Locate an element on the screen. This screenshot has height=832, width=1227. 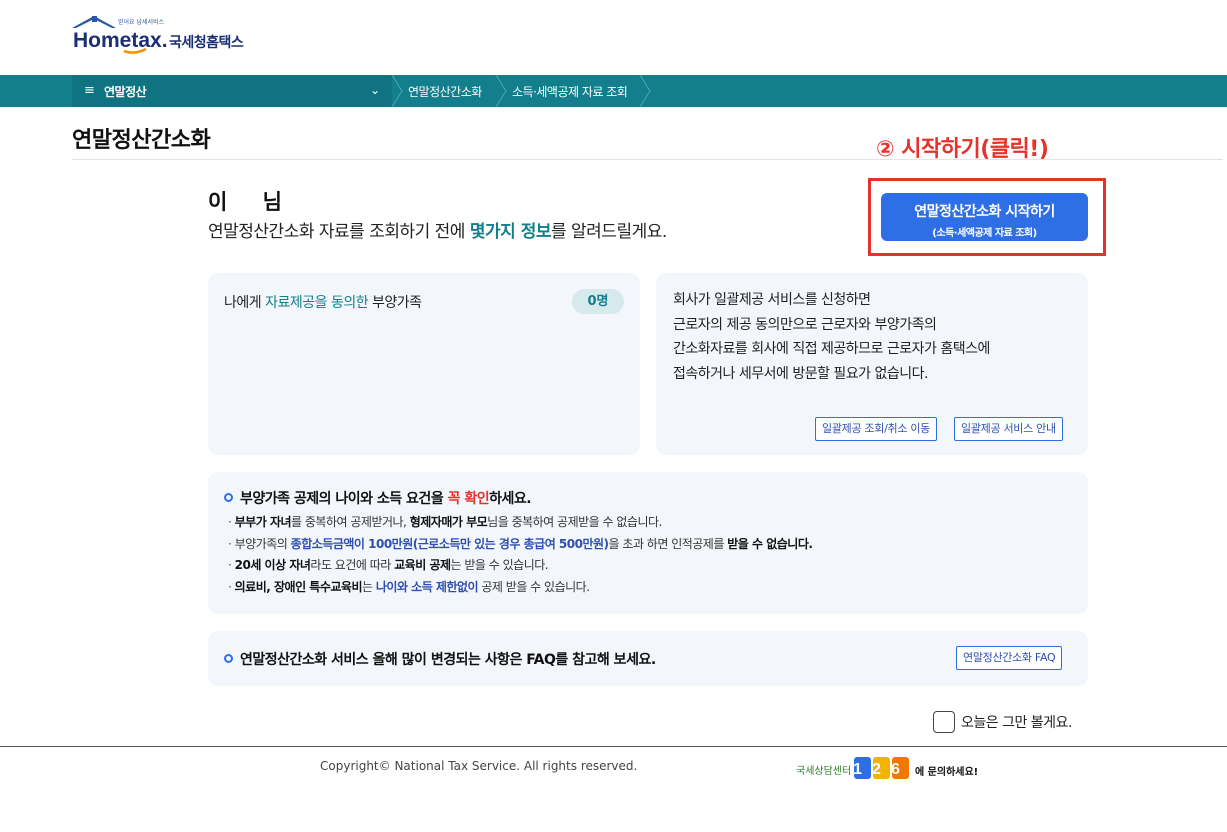
faq-button: 연말정산간소화 FAQ is located at coordinates (1009, 658).